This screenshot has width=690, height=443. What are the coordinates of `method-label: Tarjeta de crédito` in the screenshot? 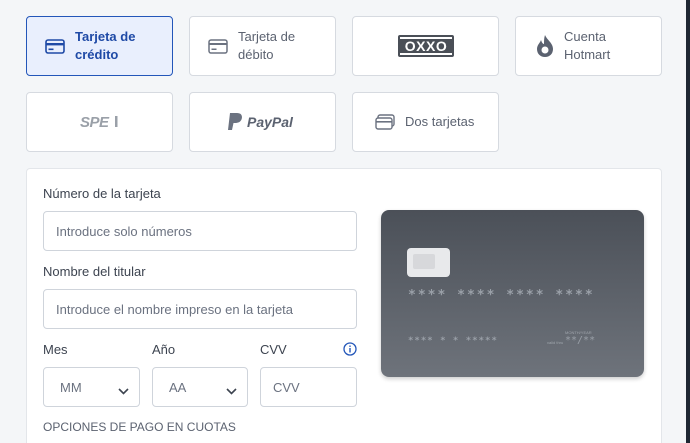 It's located at (105, 45).